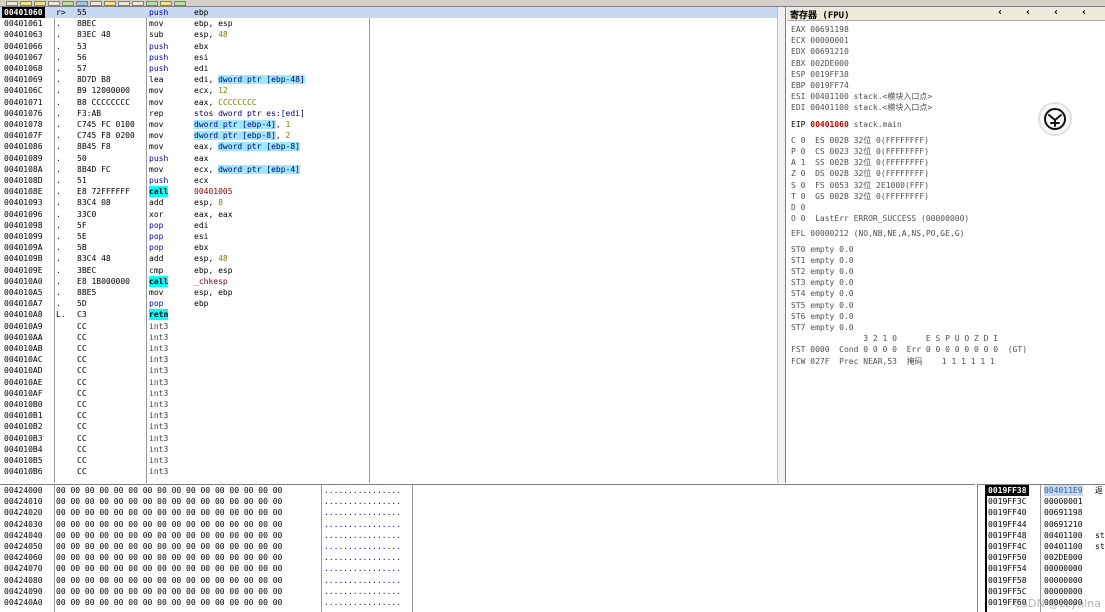  Describe the element at coordinates (23, 337) in the screenshot. I see `disasm-address: 004010AA` at that location.